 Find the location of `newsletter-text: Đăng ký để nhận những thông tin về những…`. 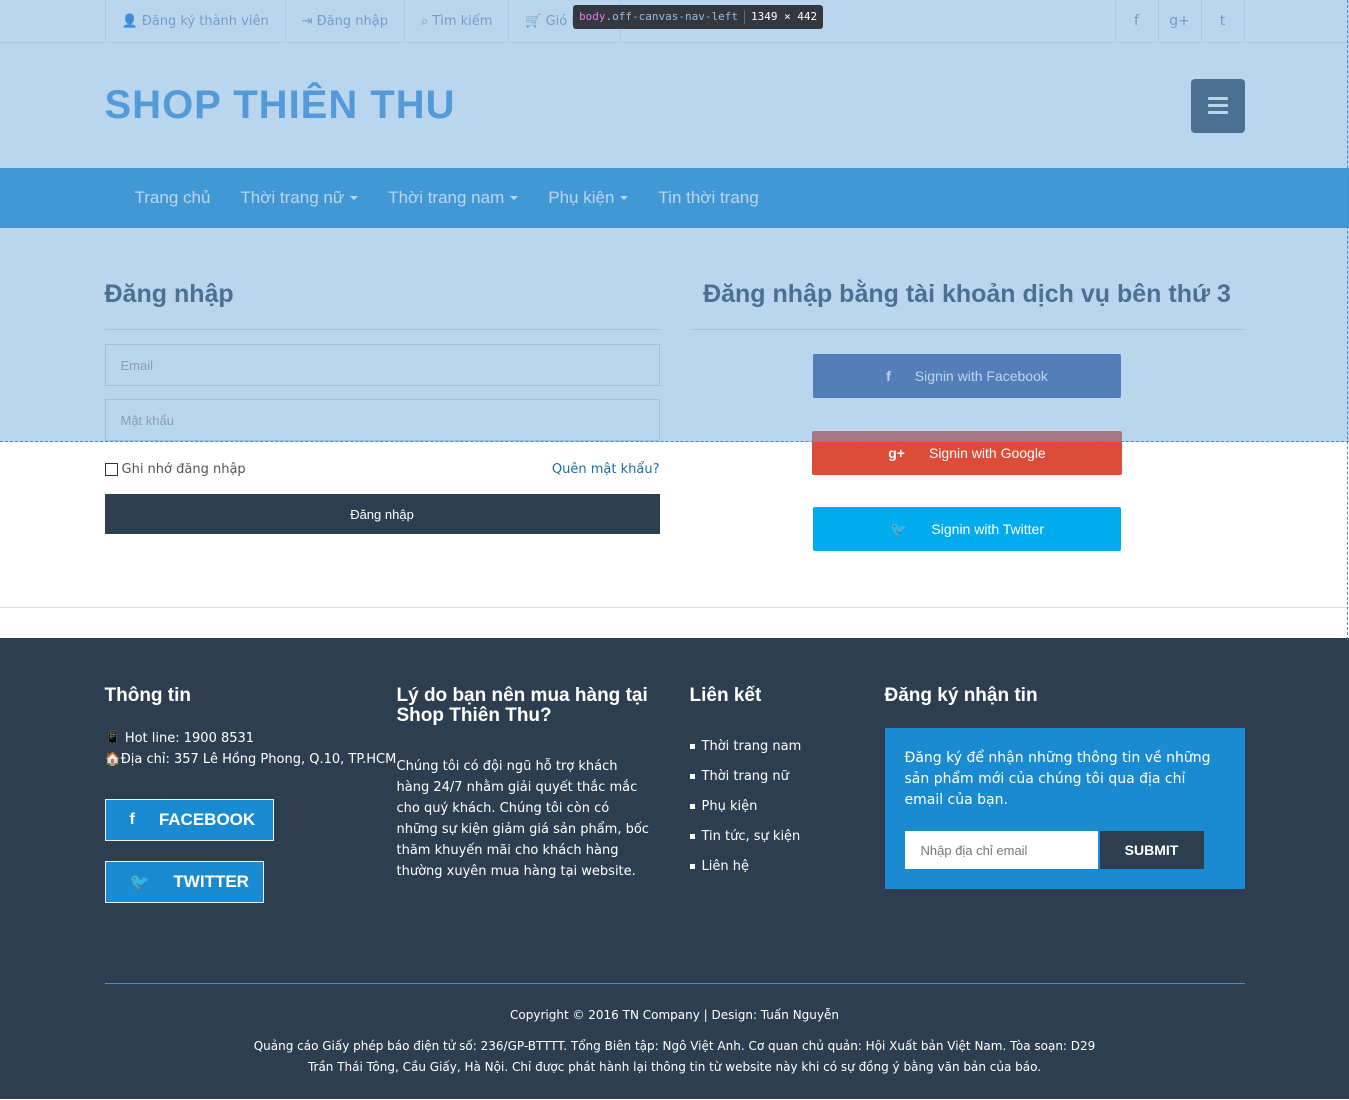

newsletter-text: Đăng ký để nhận những thông tin về những… is located at coordinates (1057, 779).